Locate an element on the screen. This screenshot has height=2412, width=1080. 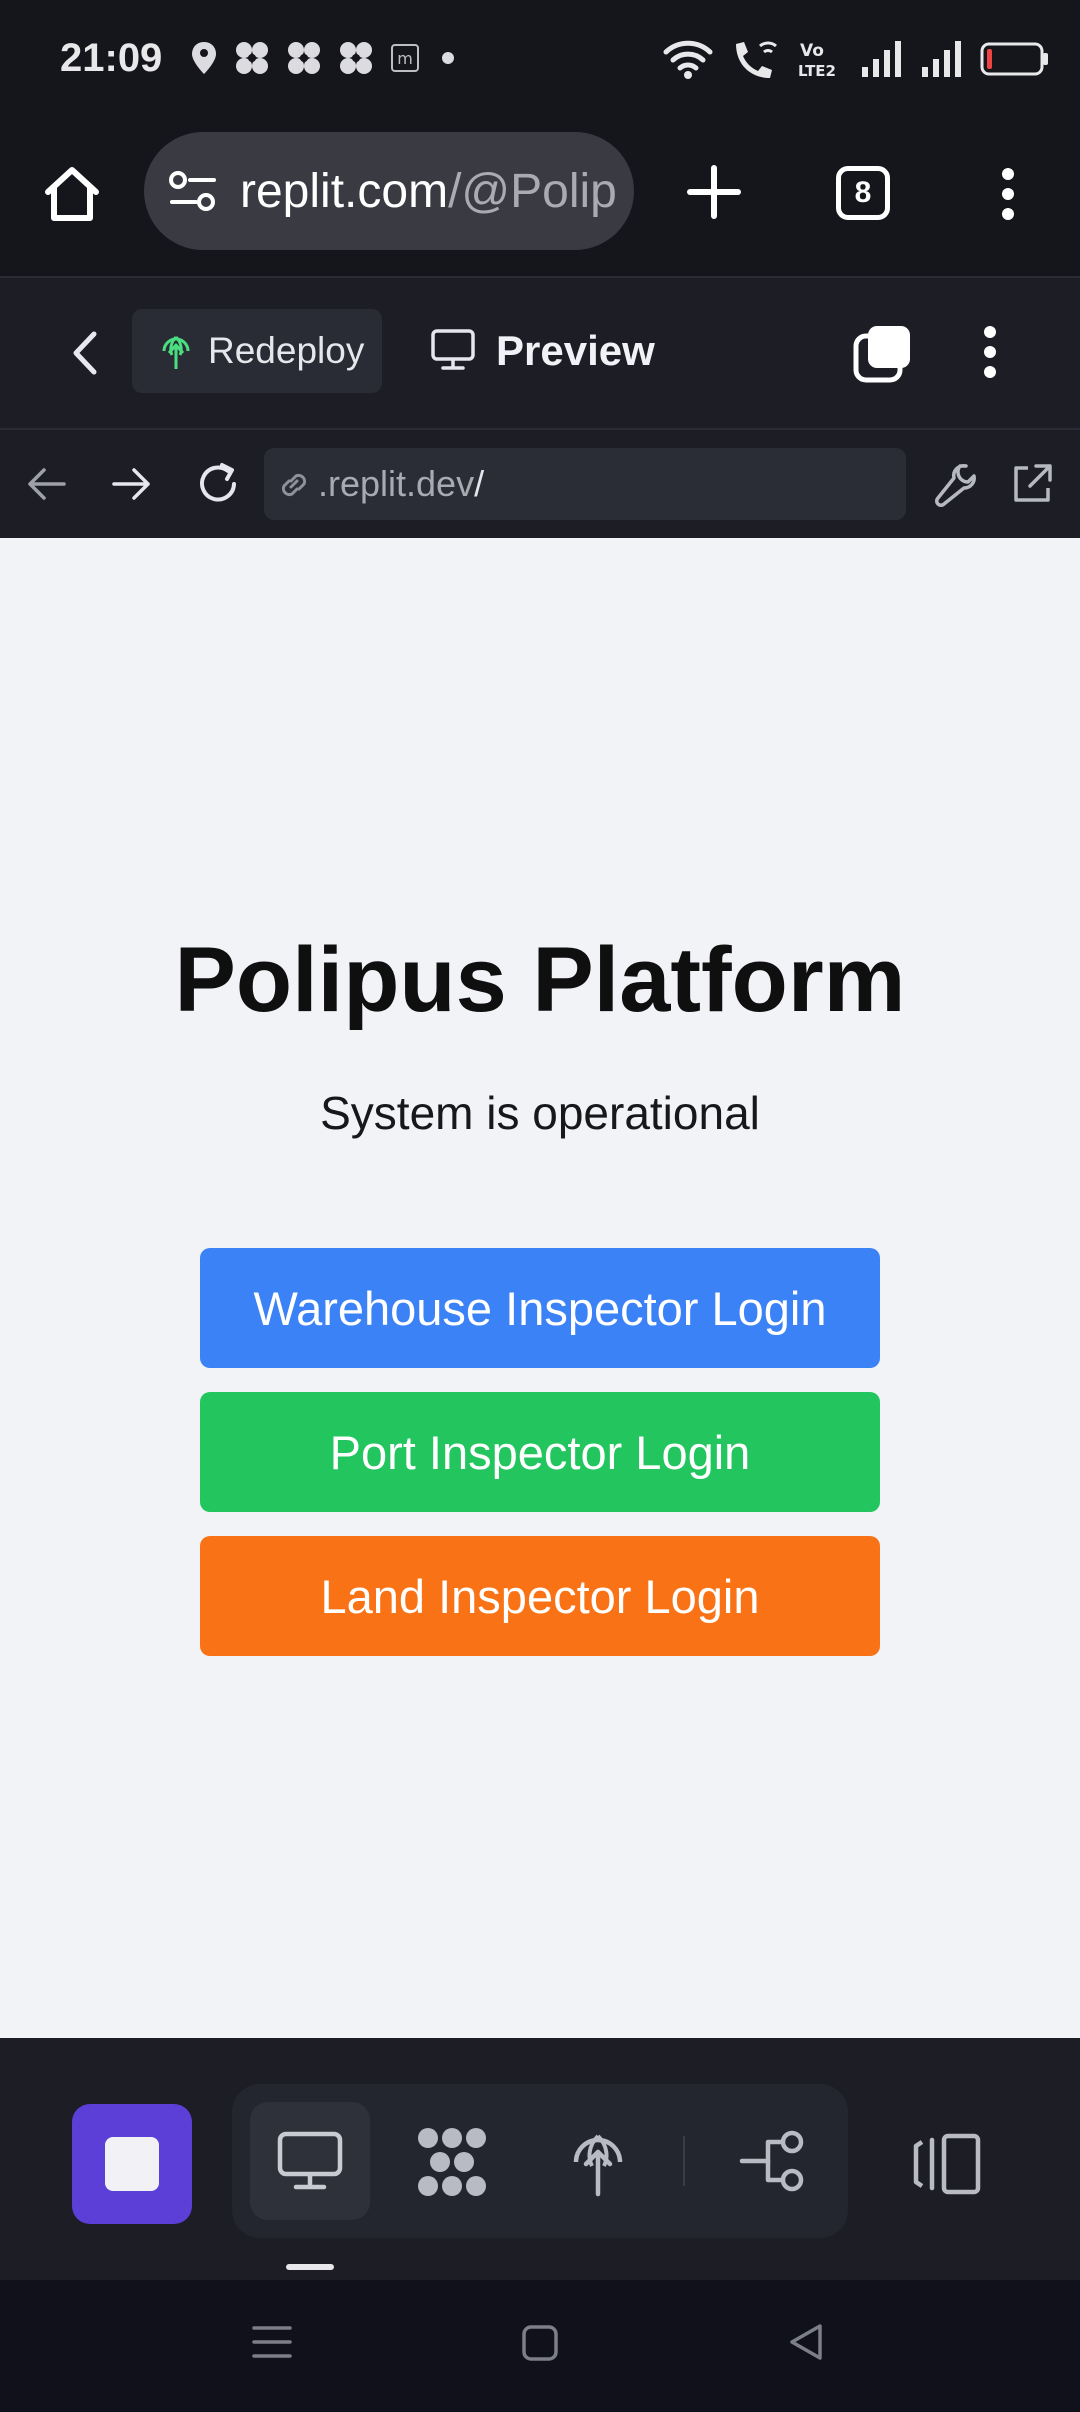
page-title: Polipus Platform is located at coordinates (540, 980).